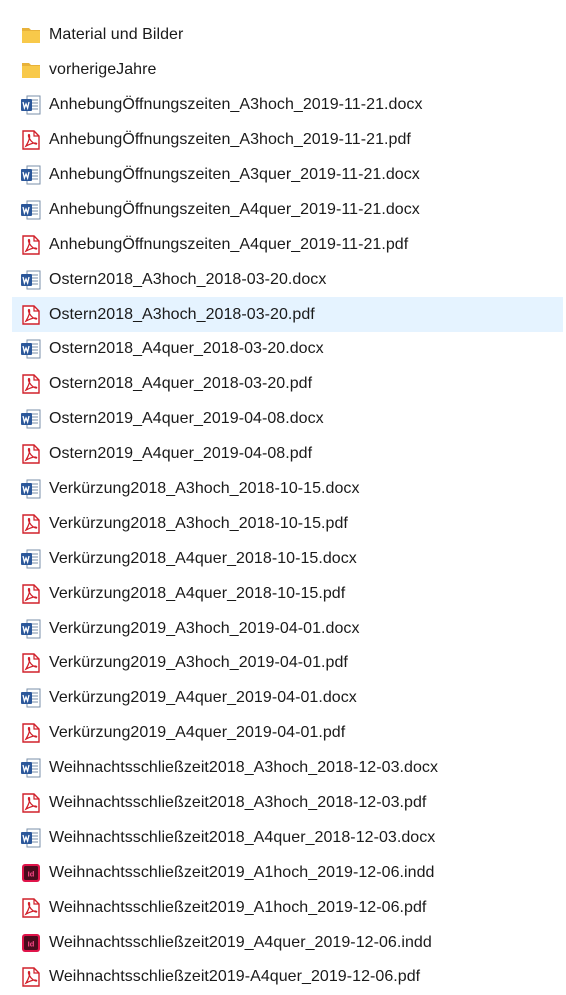  Describe the element at coordinates (198, 523) in the screenshot. I see `file-name-label: Verkürzung2018_A3hoch_2018-10-15.pdf` at that location.